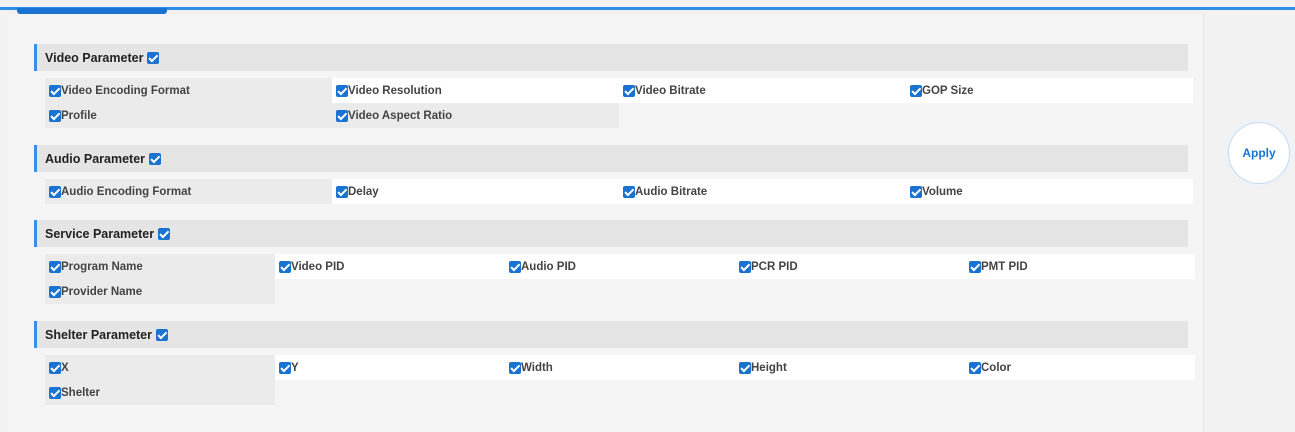 The width and height of the screenshot is (1295, 432). What do you see at coordinates (1259, 153) in the screenshot?
I see `apply-button: Apply` at bounding box center [1259, 153].